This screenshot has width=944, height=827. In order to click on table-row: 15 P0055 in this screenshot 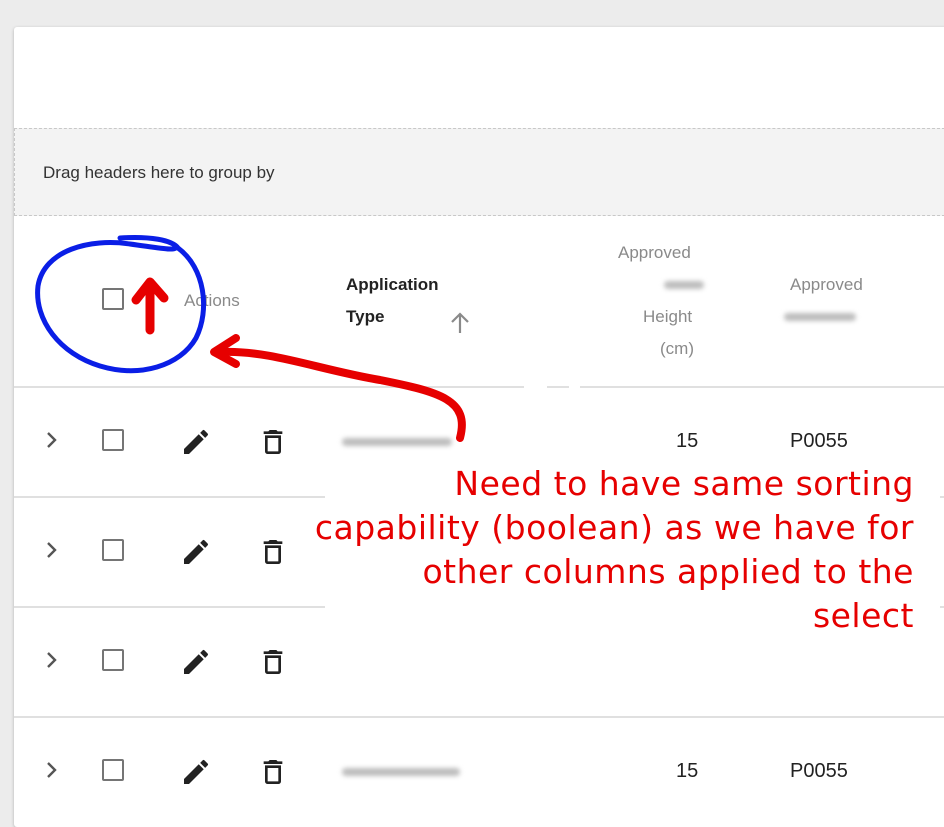, I will do `click(479, 772)`.